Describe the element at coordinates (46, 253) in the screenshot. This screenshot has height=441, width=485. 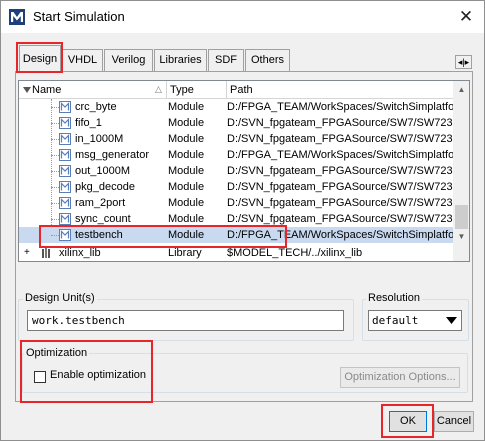
I see `library-icon` at that location.